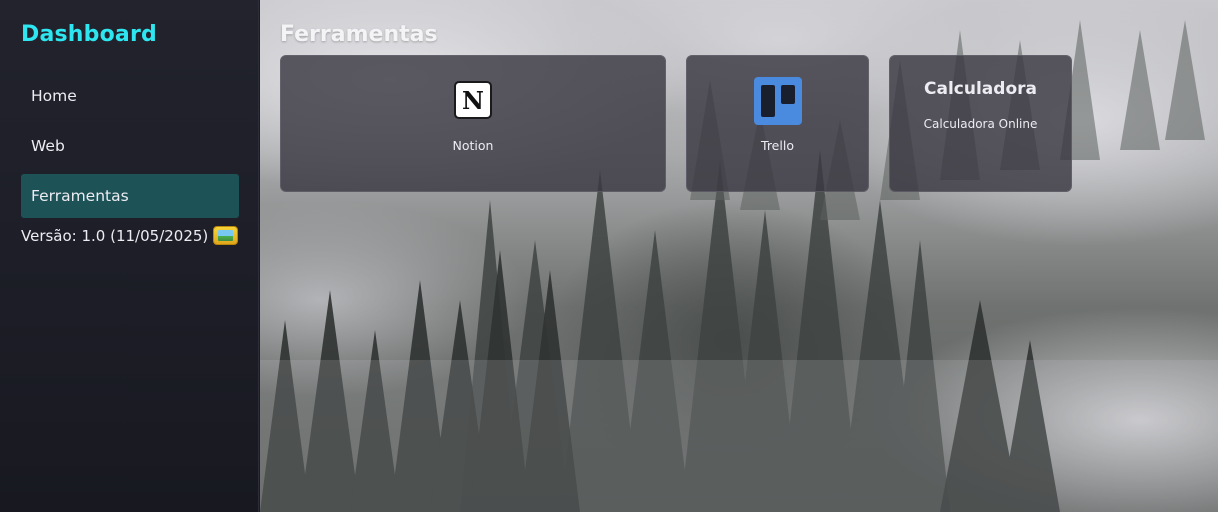 This screenshot has width=1218, height=512. Describe the element at coordinates (130, 96) in the screenshot. I see `sidebar-item-home: Home` at that location.